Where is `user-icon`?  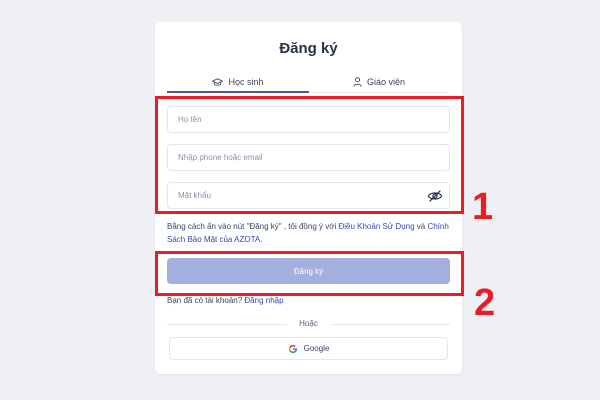
user-icon is located at coordinates (357, 82).